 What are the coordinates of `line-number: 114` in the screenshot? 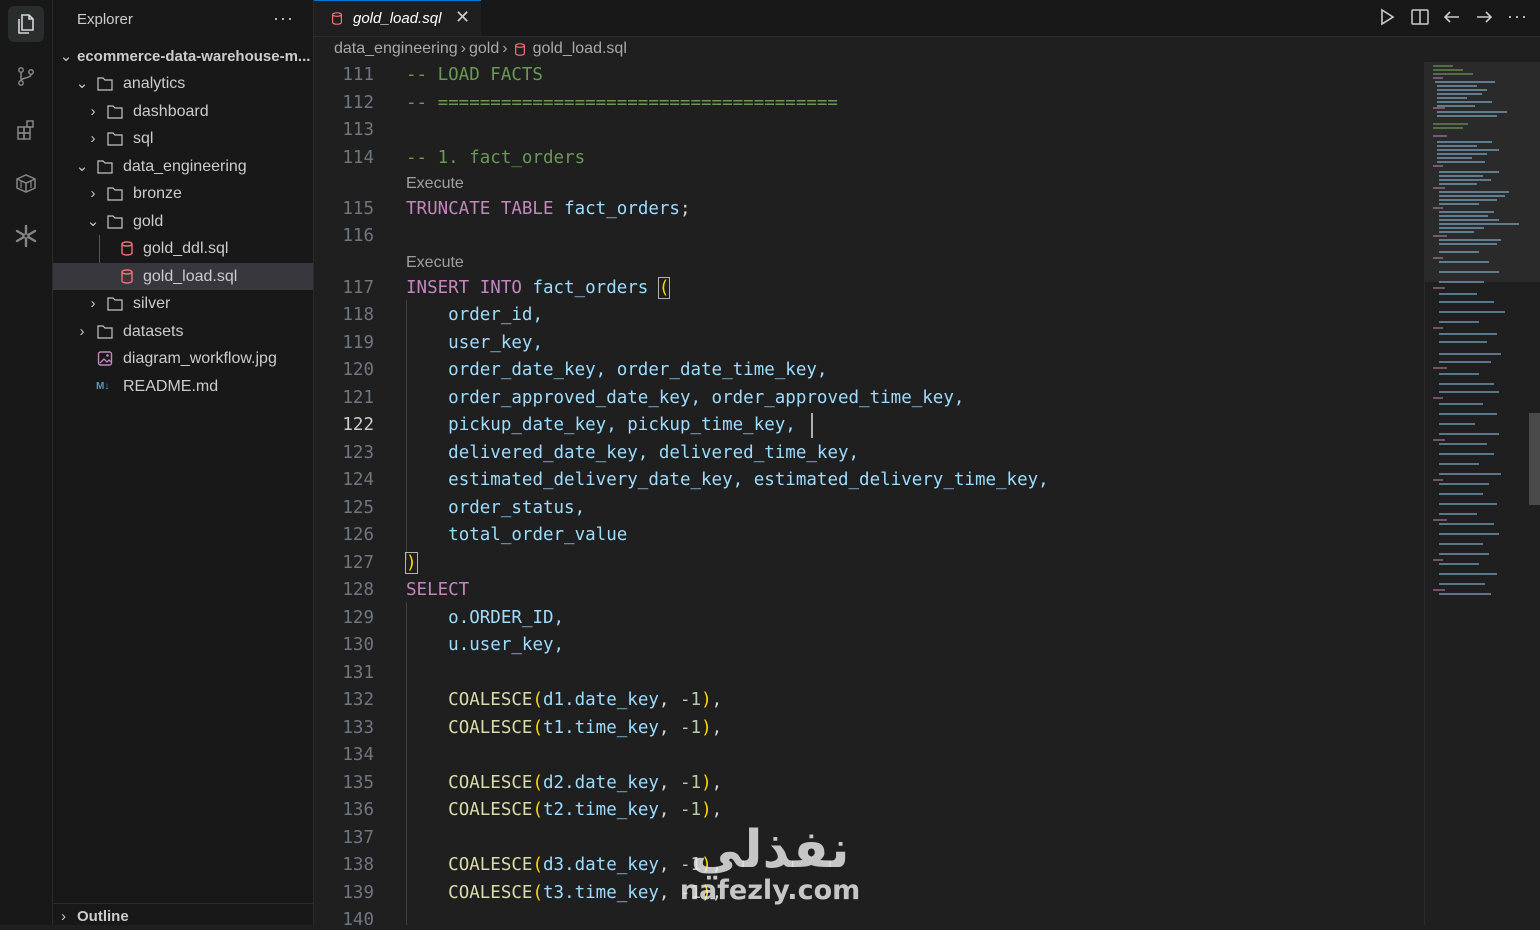 It's located at (358, 158).